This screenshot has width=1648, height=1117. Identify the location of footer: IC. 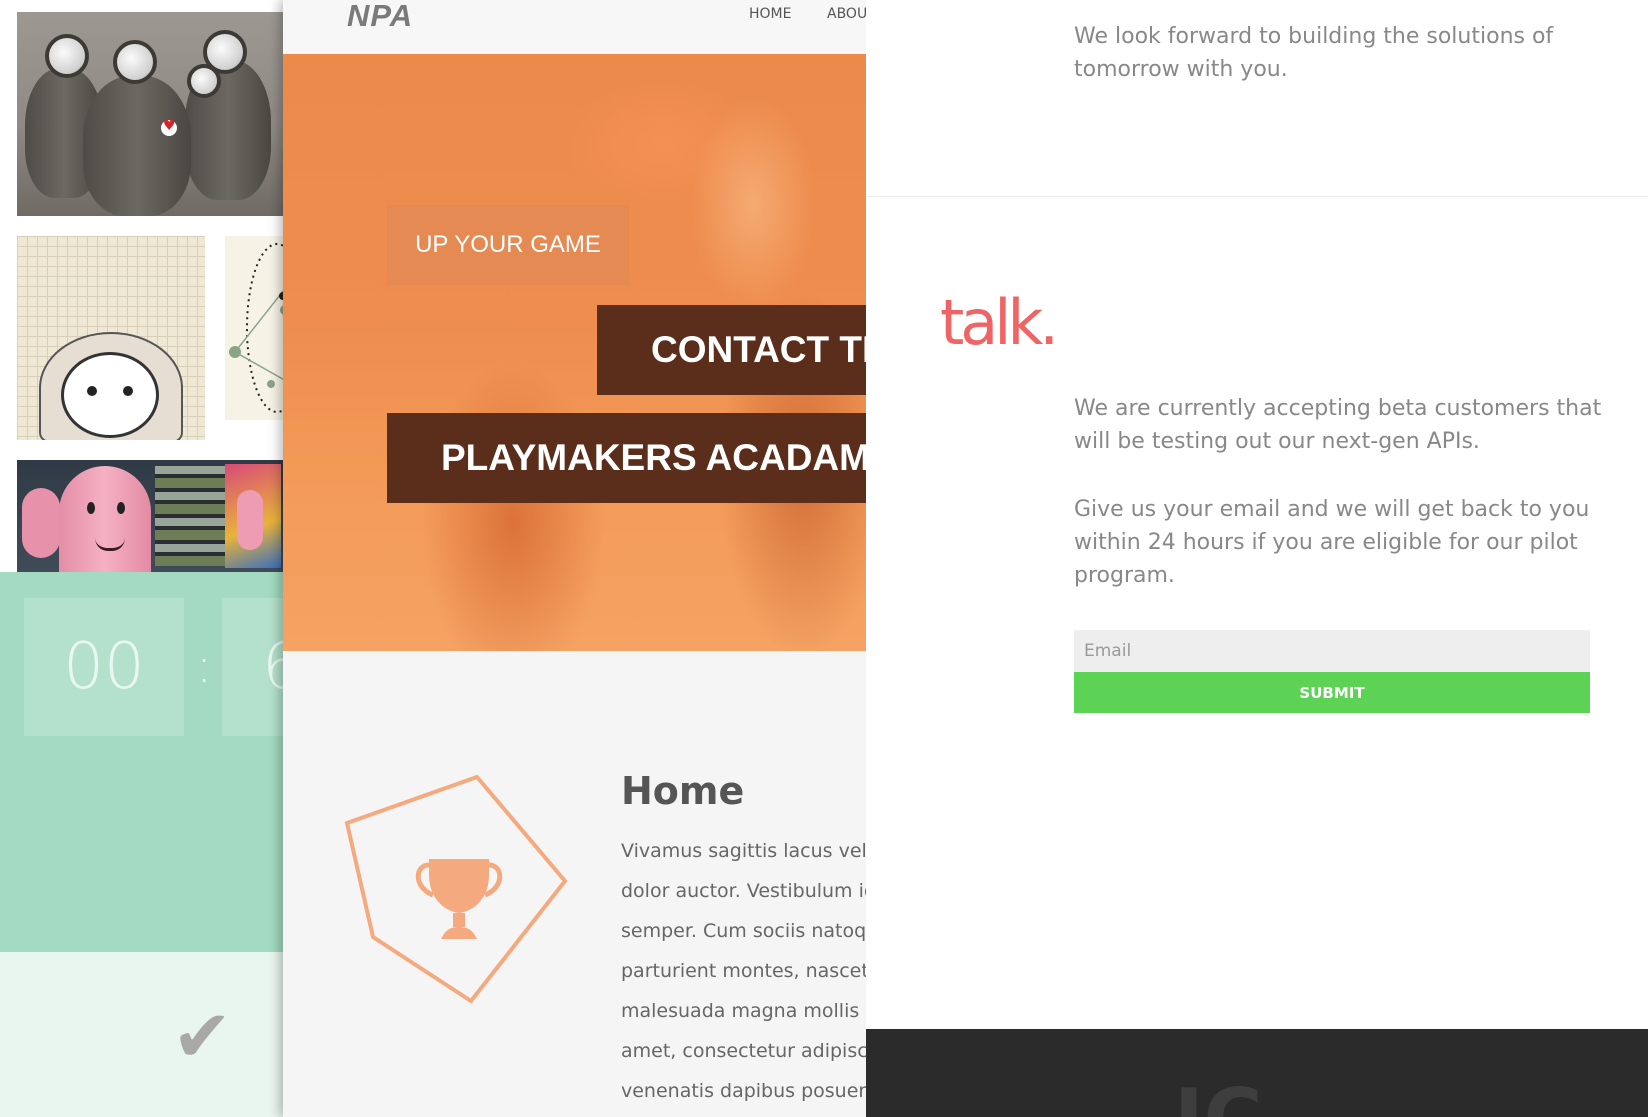
(1257, 1073).